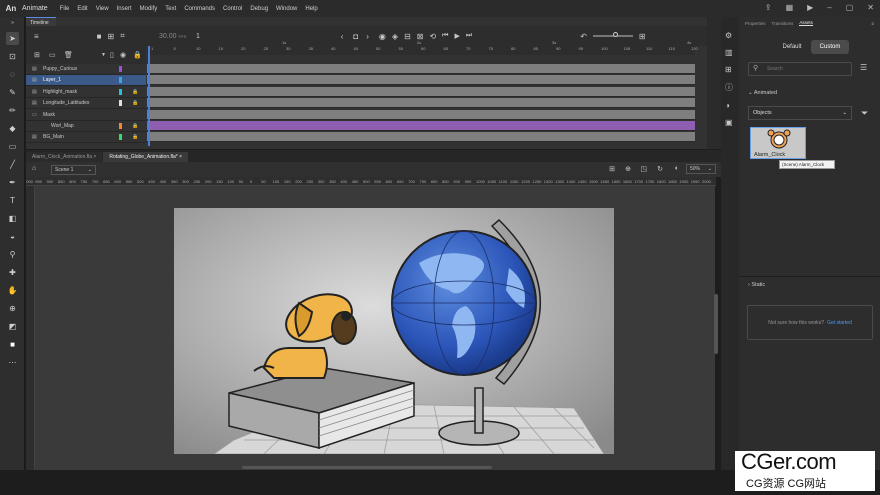 This screenshot has width=880, height=495. Describe the element at coordinates (12, 38) in the screenshot. I see `selection-tool-icon: ➤` at that location.